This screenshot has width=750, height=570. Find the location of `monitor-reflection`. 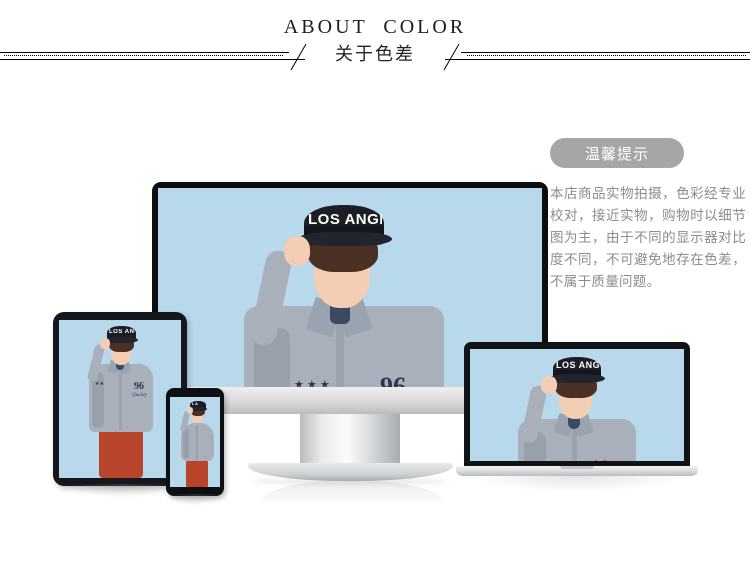

monitor-reflection is located at coordinates (352, 493).